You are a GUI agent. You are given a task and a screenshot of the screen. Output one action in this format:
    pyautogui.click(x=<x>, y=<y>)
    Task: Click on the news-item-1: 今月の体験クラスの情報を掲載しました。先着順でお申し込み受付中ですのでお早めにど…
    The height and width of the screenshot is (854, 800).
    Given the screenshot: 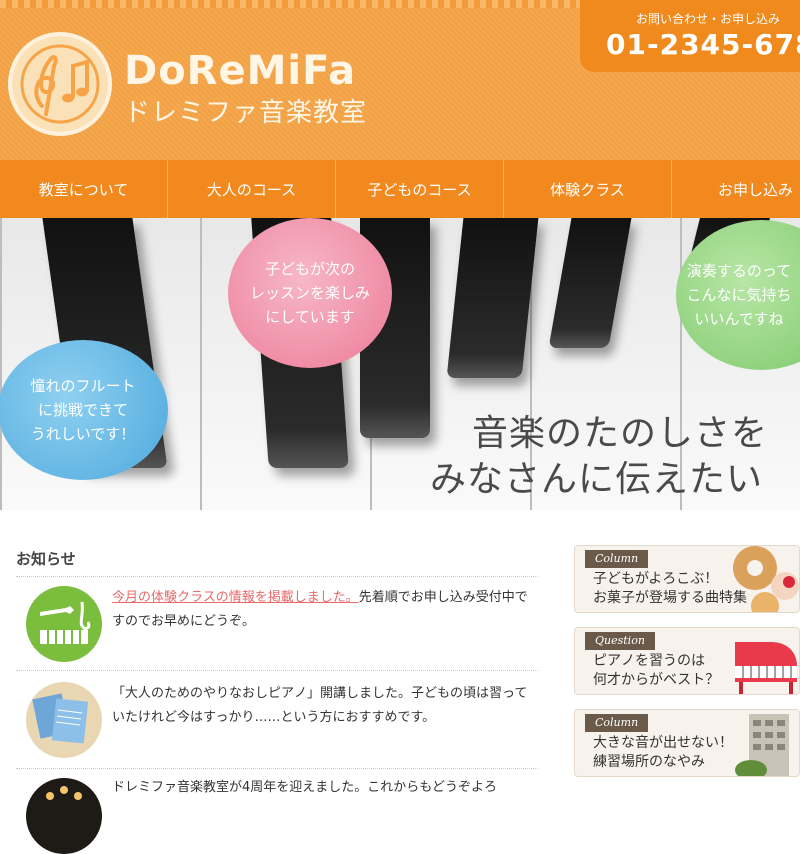 What is the action you would take?
    pyautogui.click(x=322, y=610)
    